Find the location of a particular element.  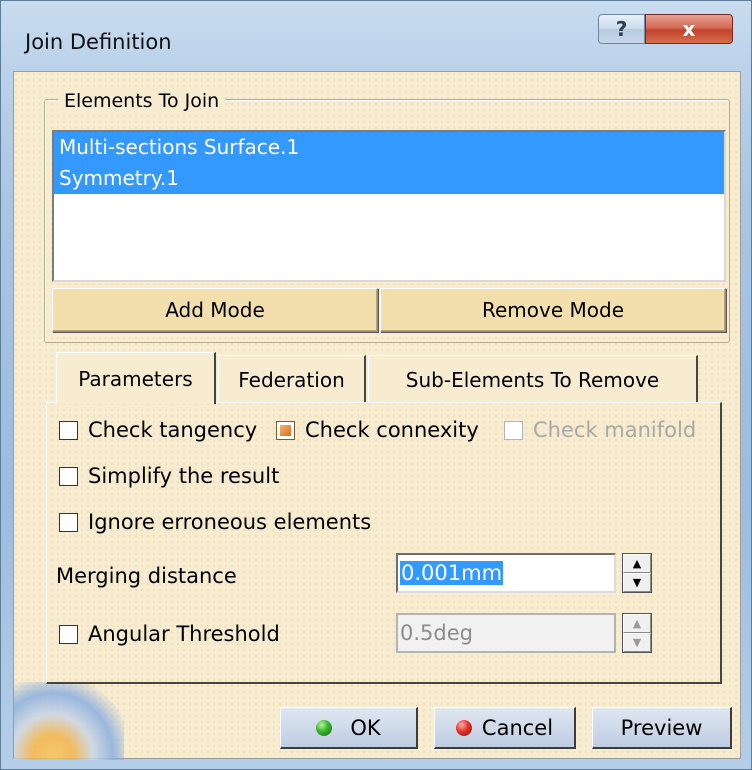

tab-federation: Federation is located at coordinates (292, 379).